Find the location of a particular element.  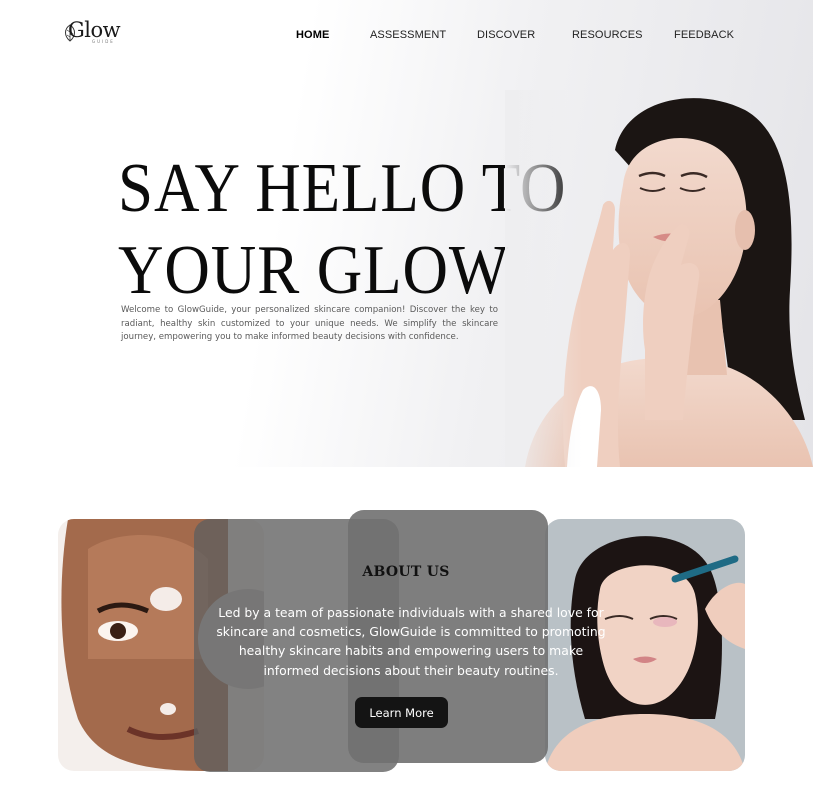

logo-subtext: GUIDE is located at coordinates (103, 41).